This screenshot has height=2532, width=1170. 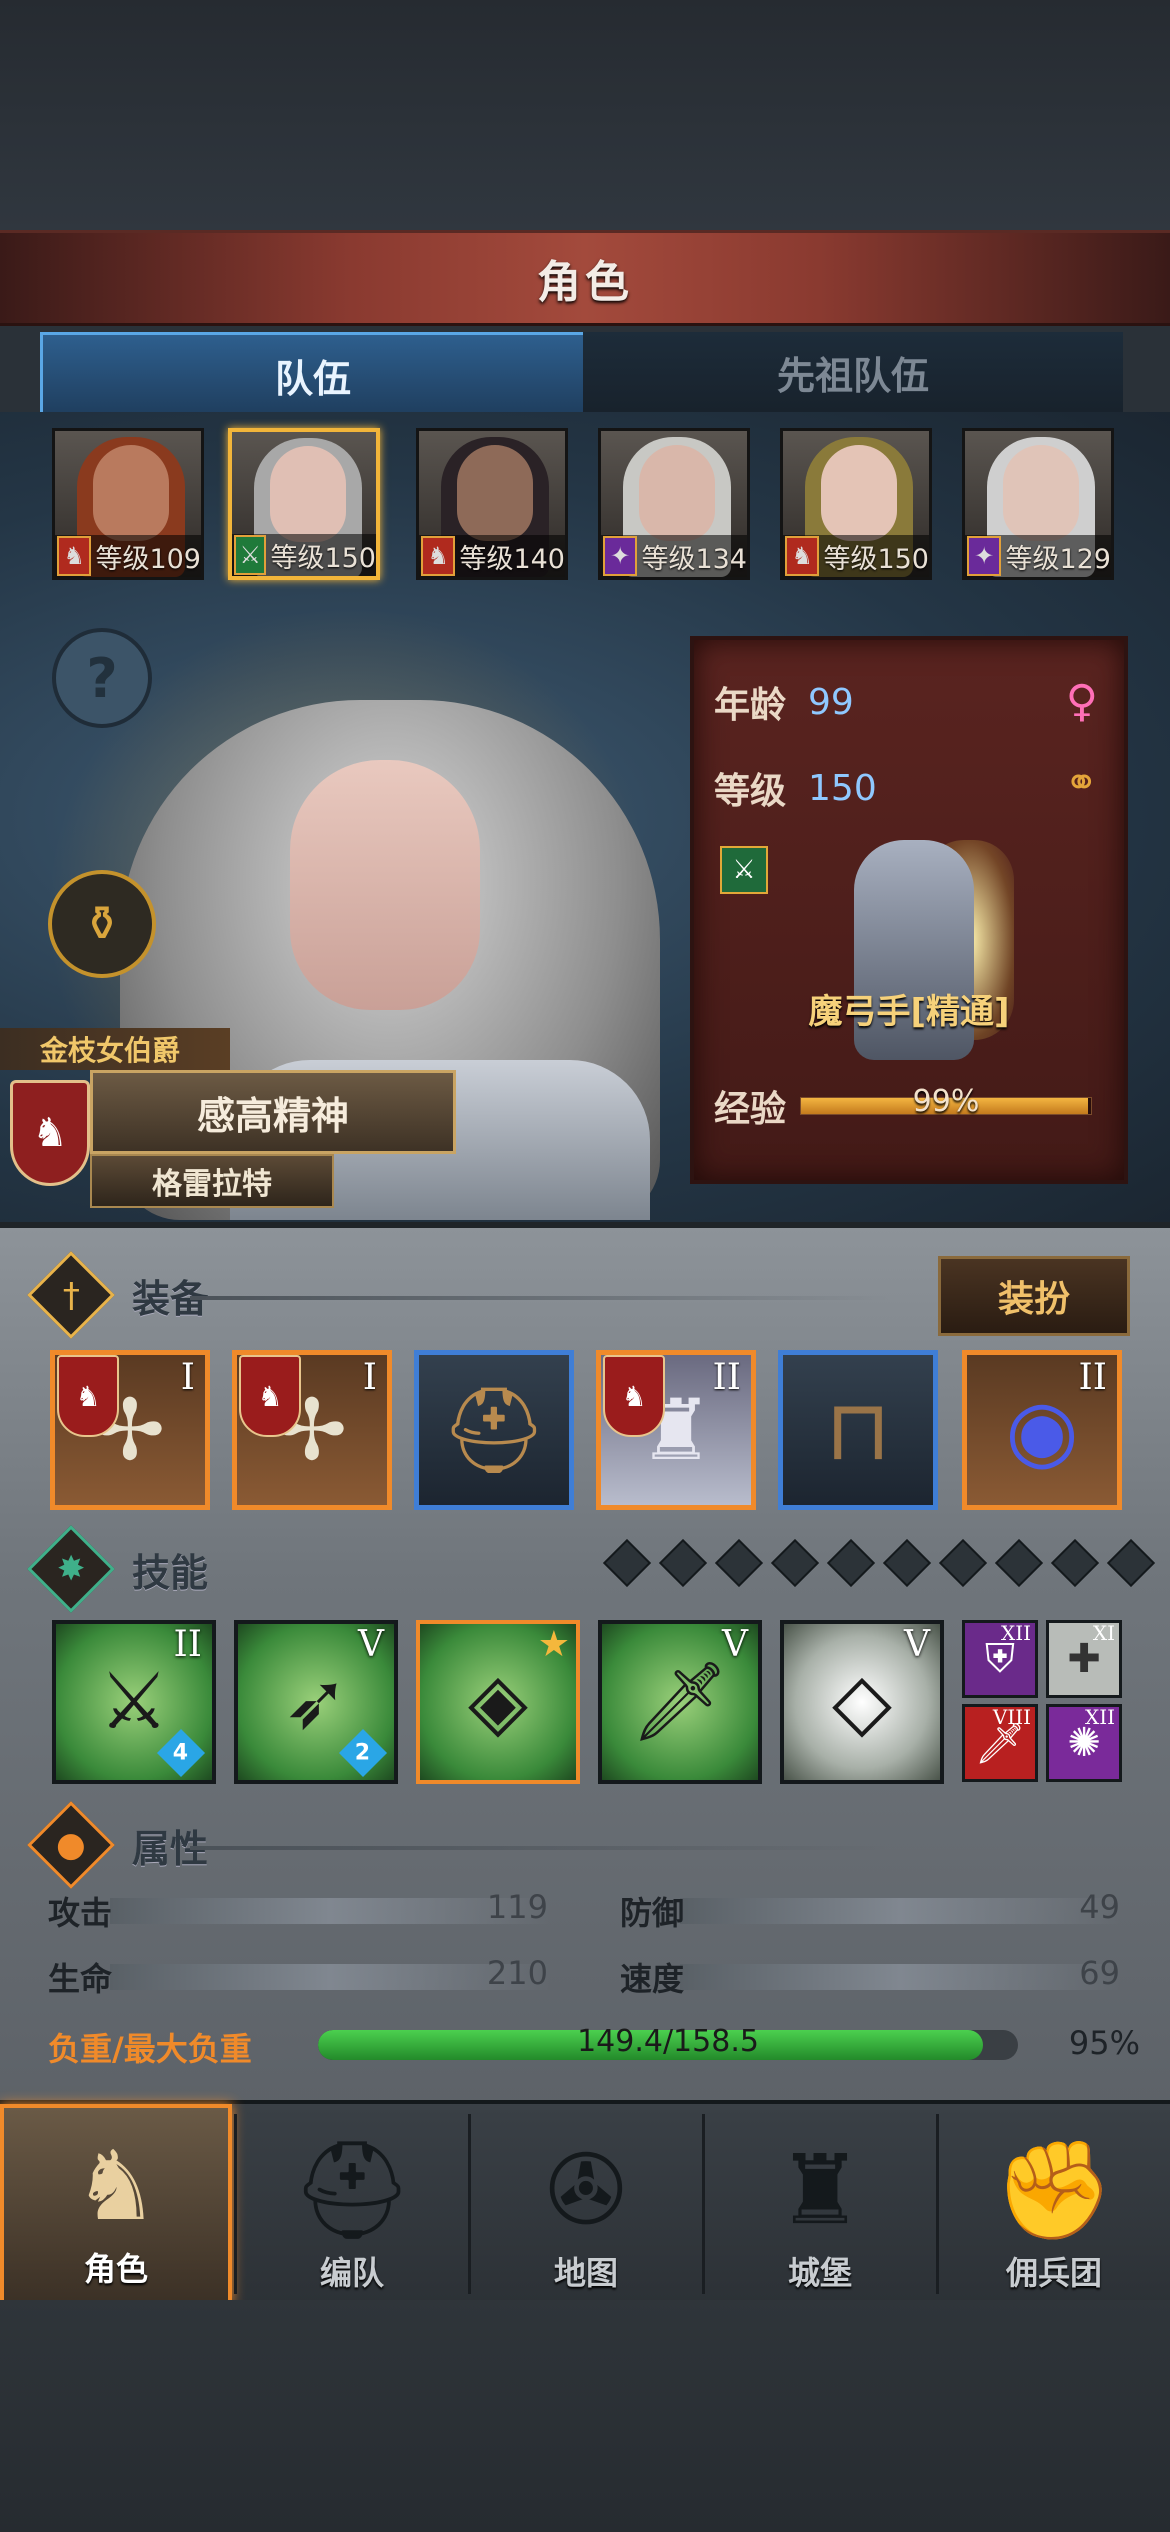 I want to click on passive-skill-1: ⛨ XII, so click(x=1000, y=1659).